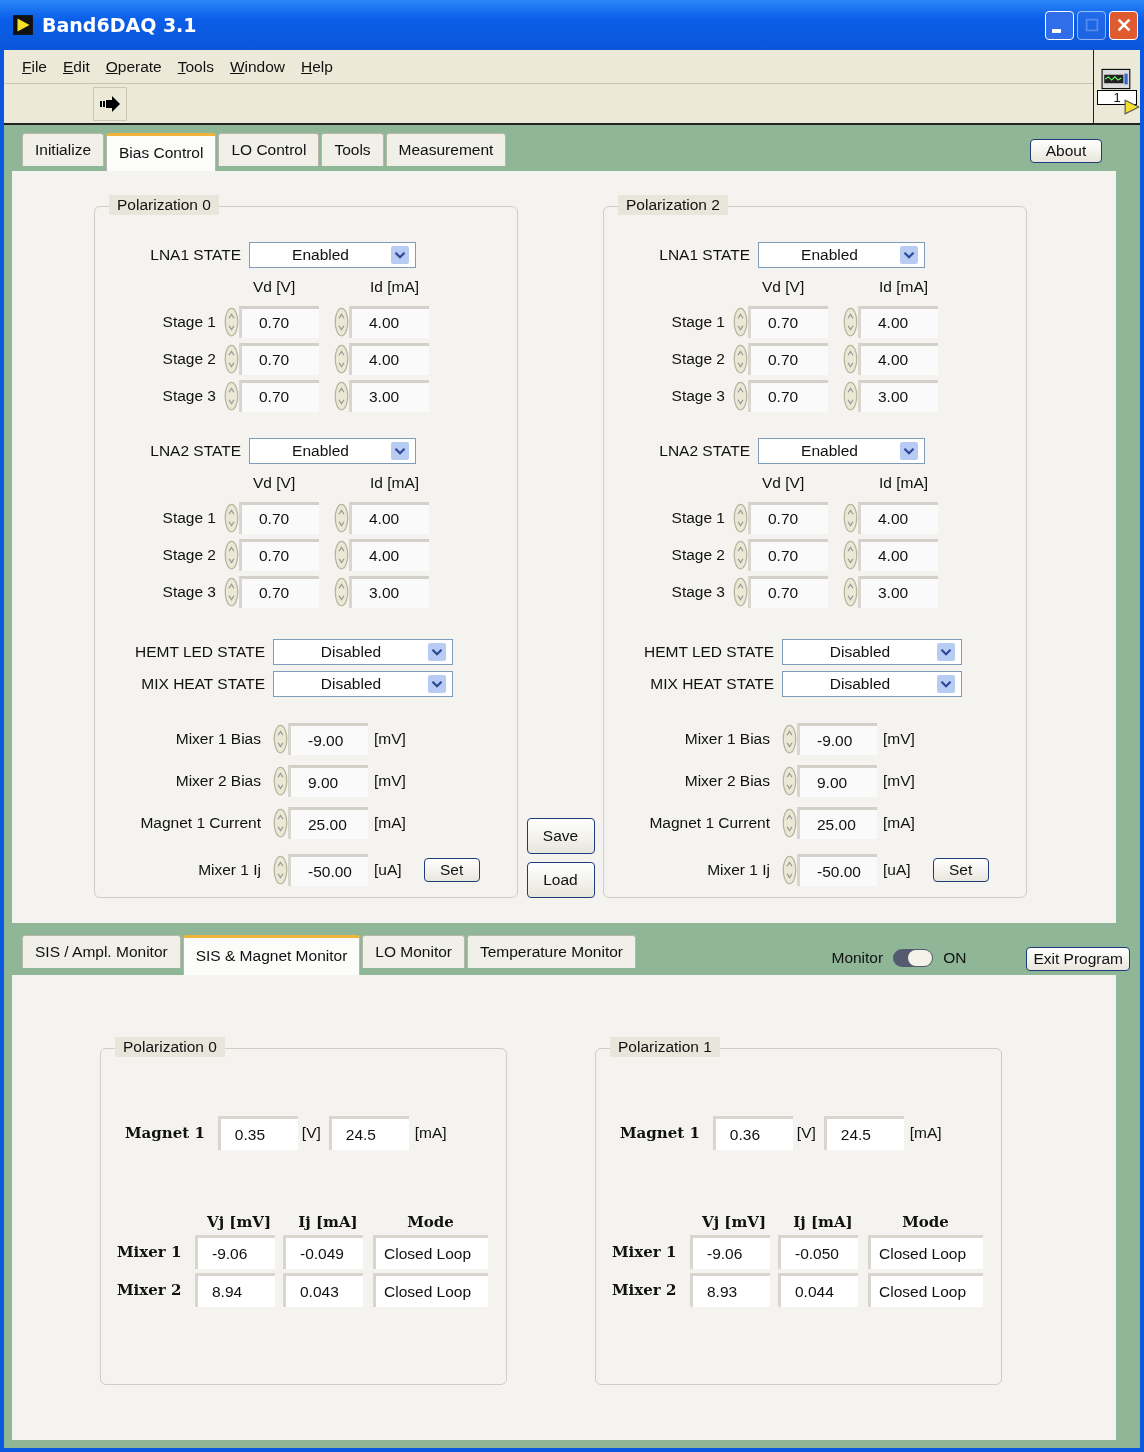  What do you see at coordinates (133, 66) in the screenshot?
I see `menu-item: Operate` at bounding box center [133, 66].